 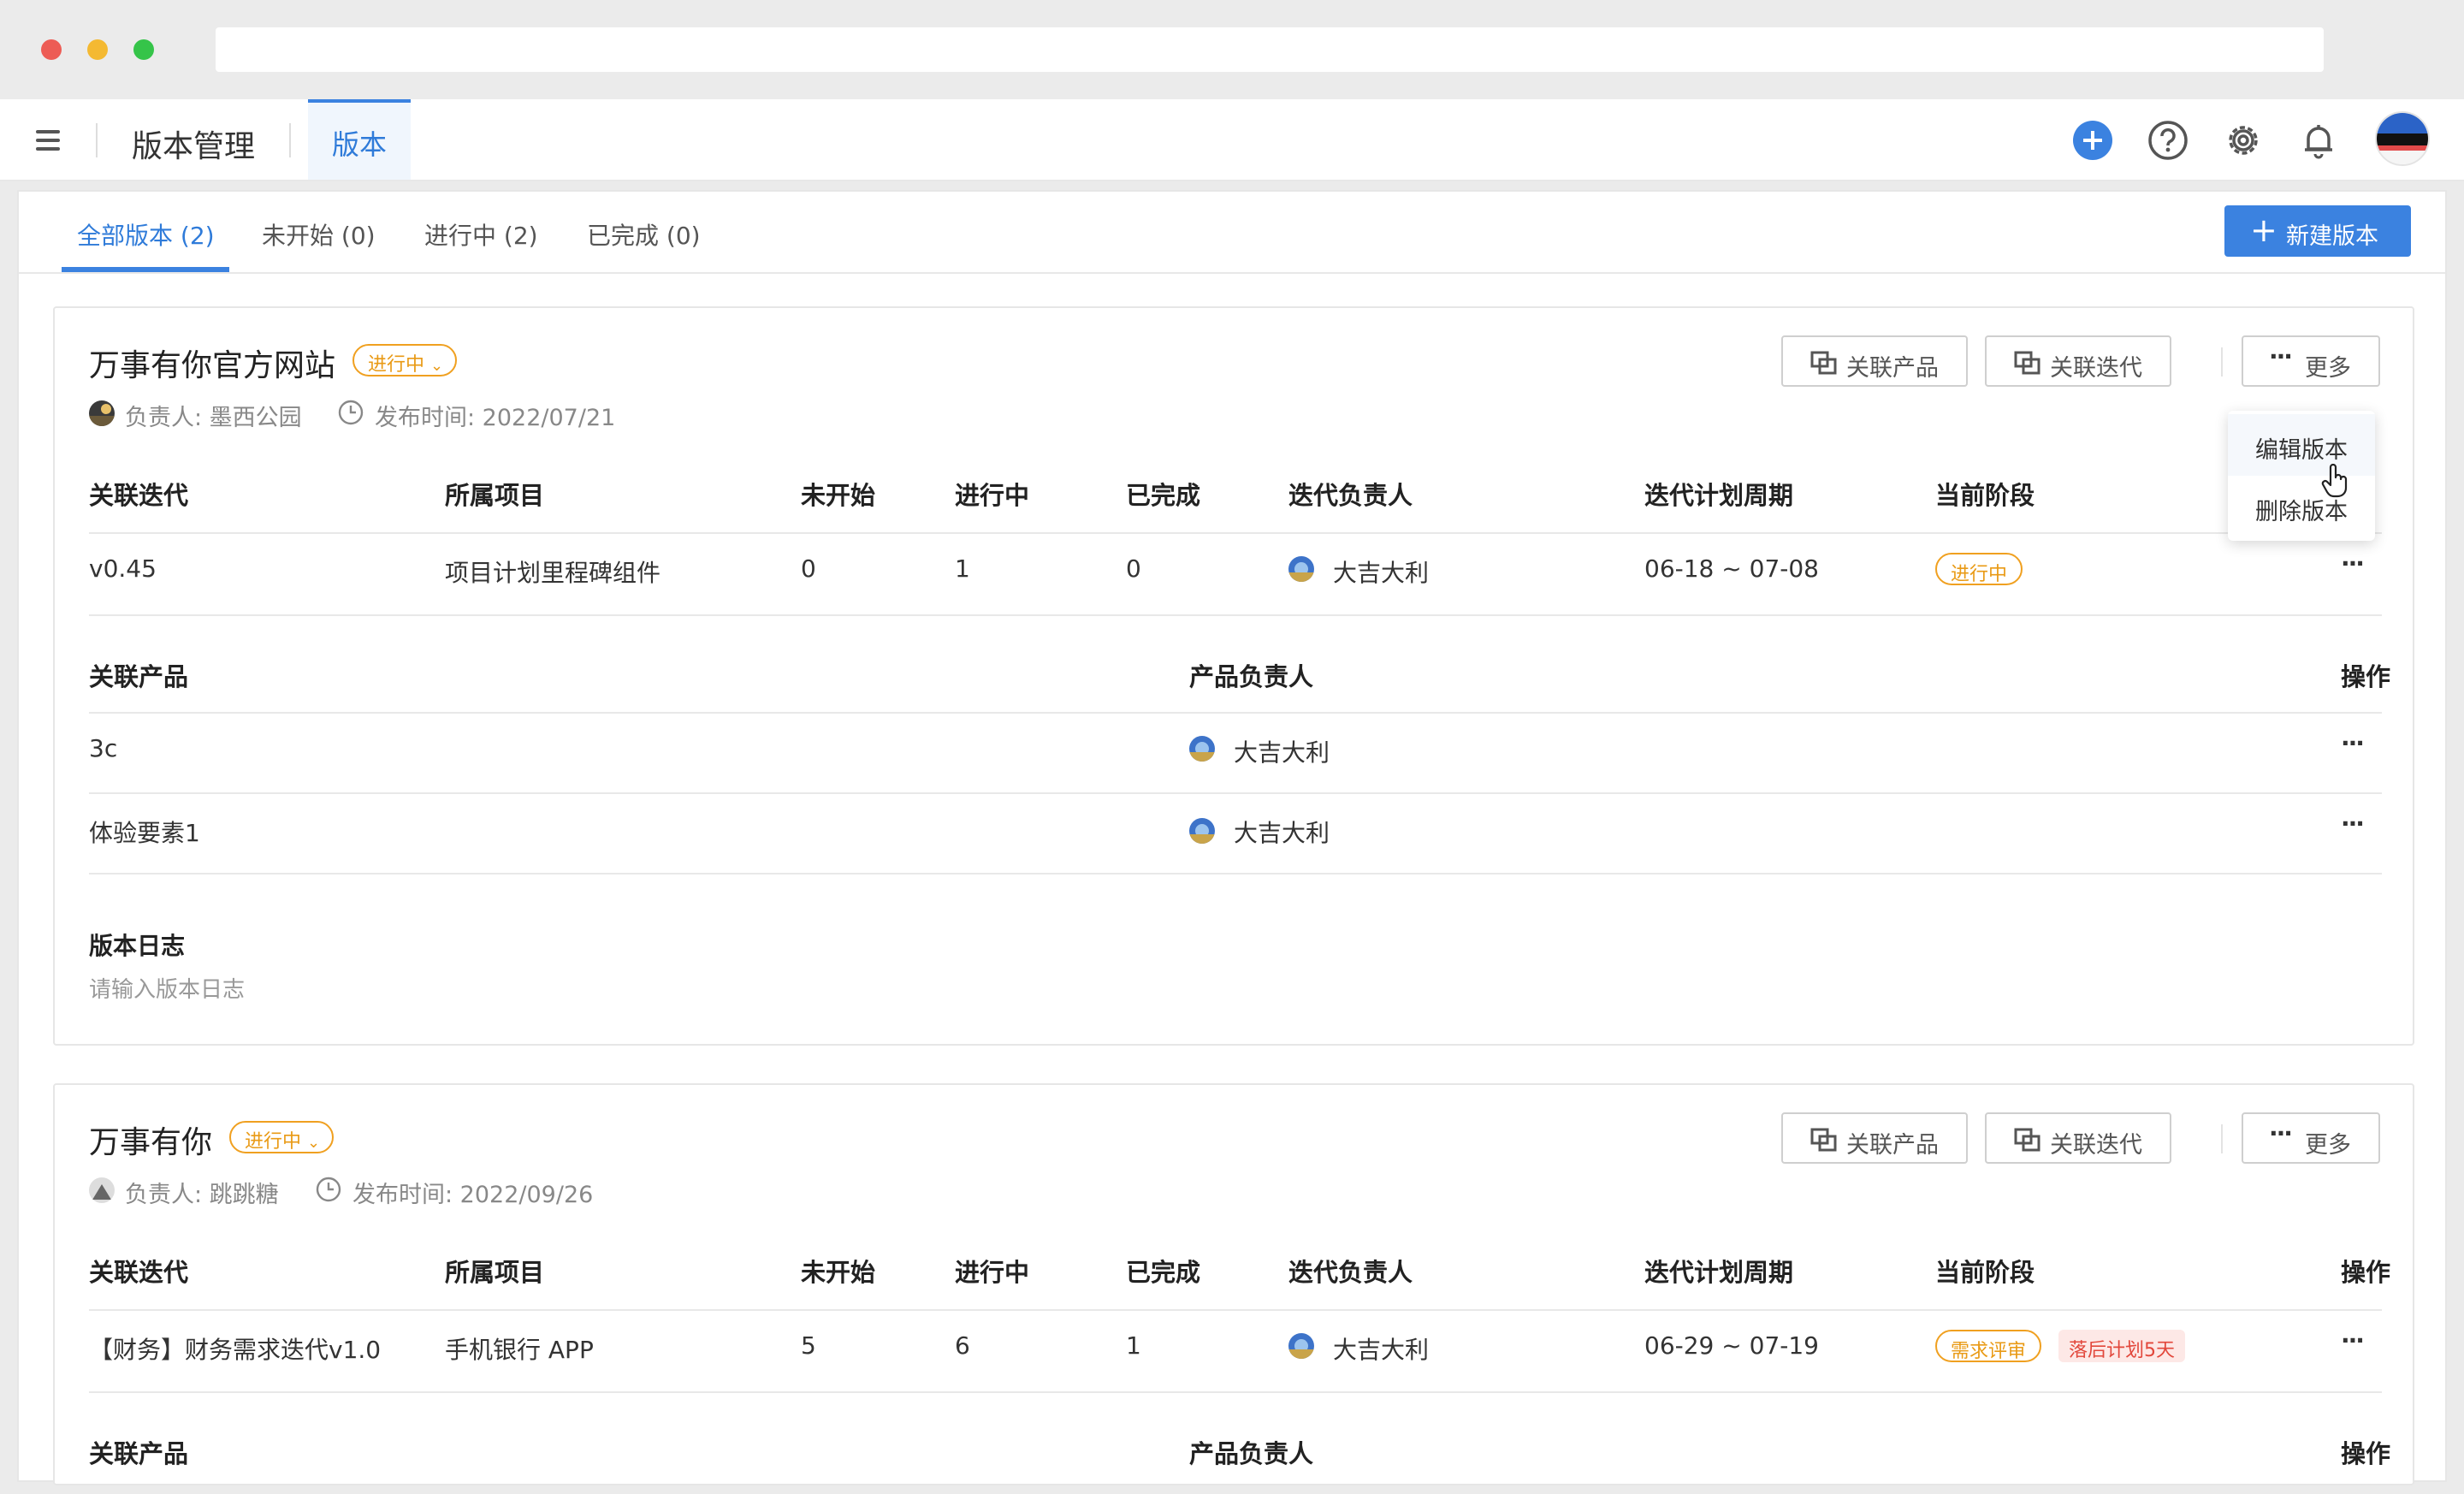 I want to click on link-iteration-label: 关联迭代, so click(x=2096, y=368).